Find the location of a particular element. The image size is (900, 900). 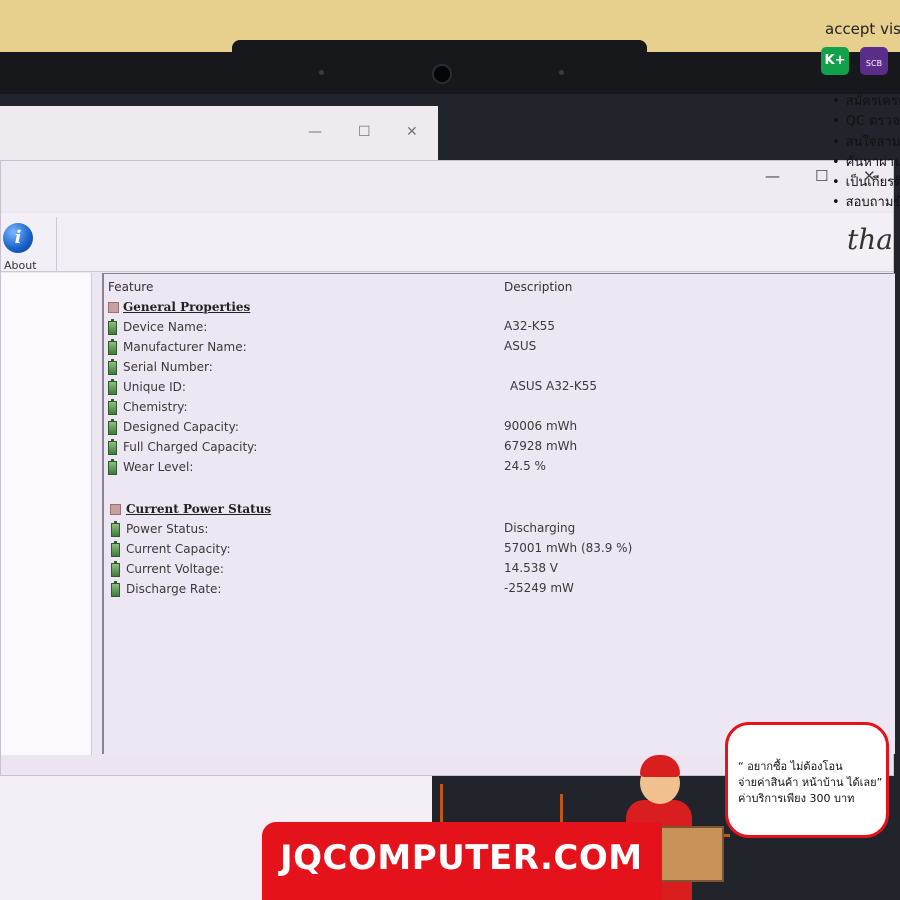

feature-label: Full Charged Capacity: is located at coordinates (190, 447).